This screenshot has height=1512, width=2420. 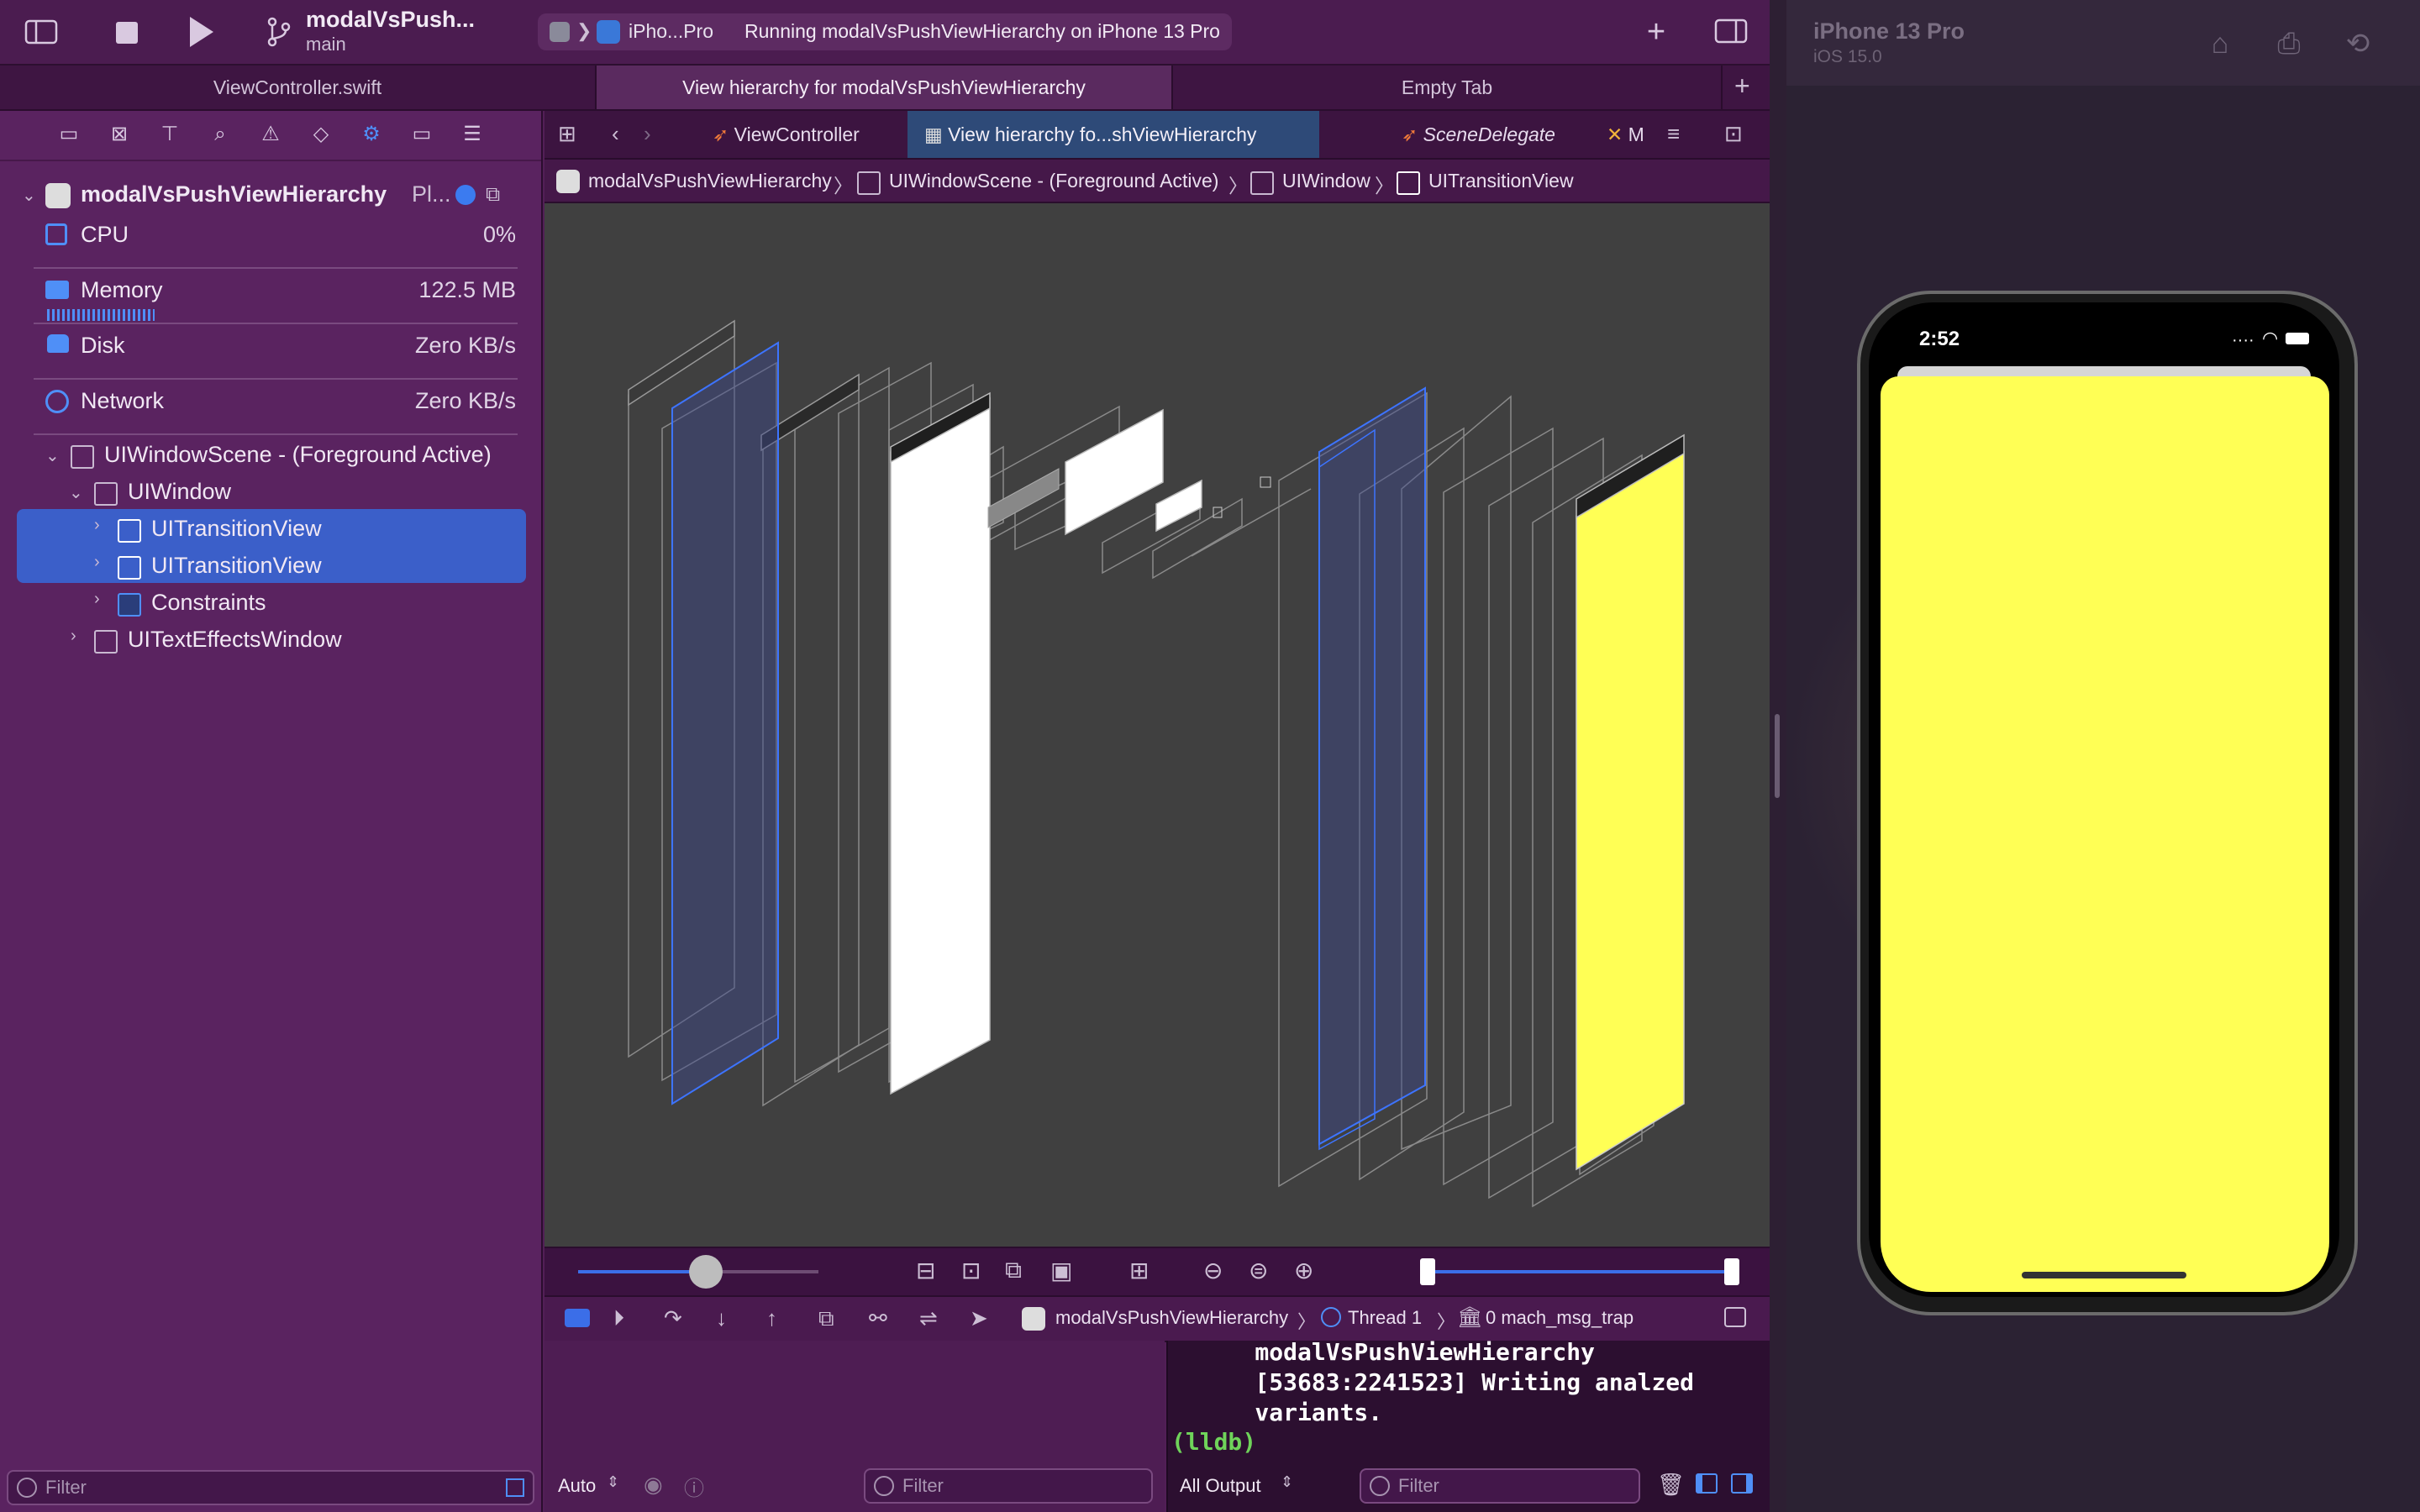 I want to click on debug-thread: Thread 1, so click(x=1385, y=1318).